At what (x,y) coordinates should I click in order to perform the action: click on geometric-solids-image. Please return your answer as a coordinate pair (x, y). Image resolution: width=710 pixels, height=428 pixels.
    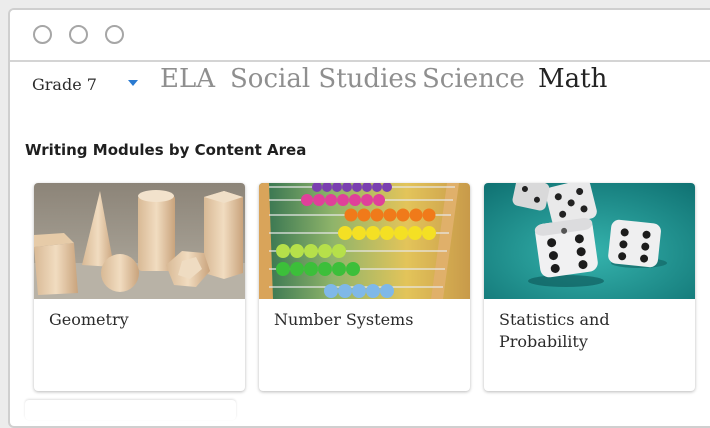
    Looking at the image, I should click on (139, 241).